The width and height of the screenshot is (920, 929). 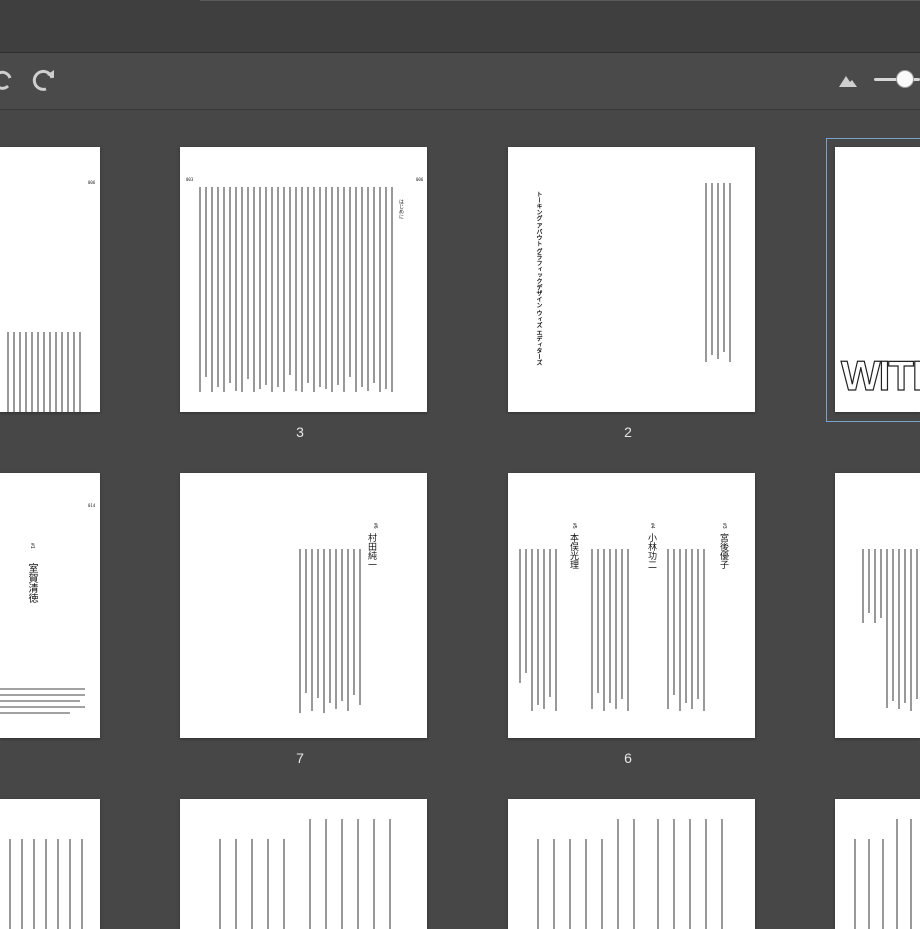 I want to click on page-folio: 003, so click(x=190, y=179).